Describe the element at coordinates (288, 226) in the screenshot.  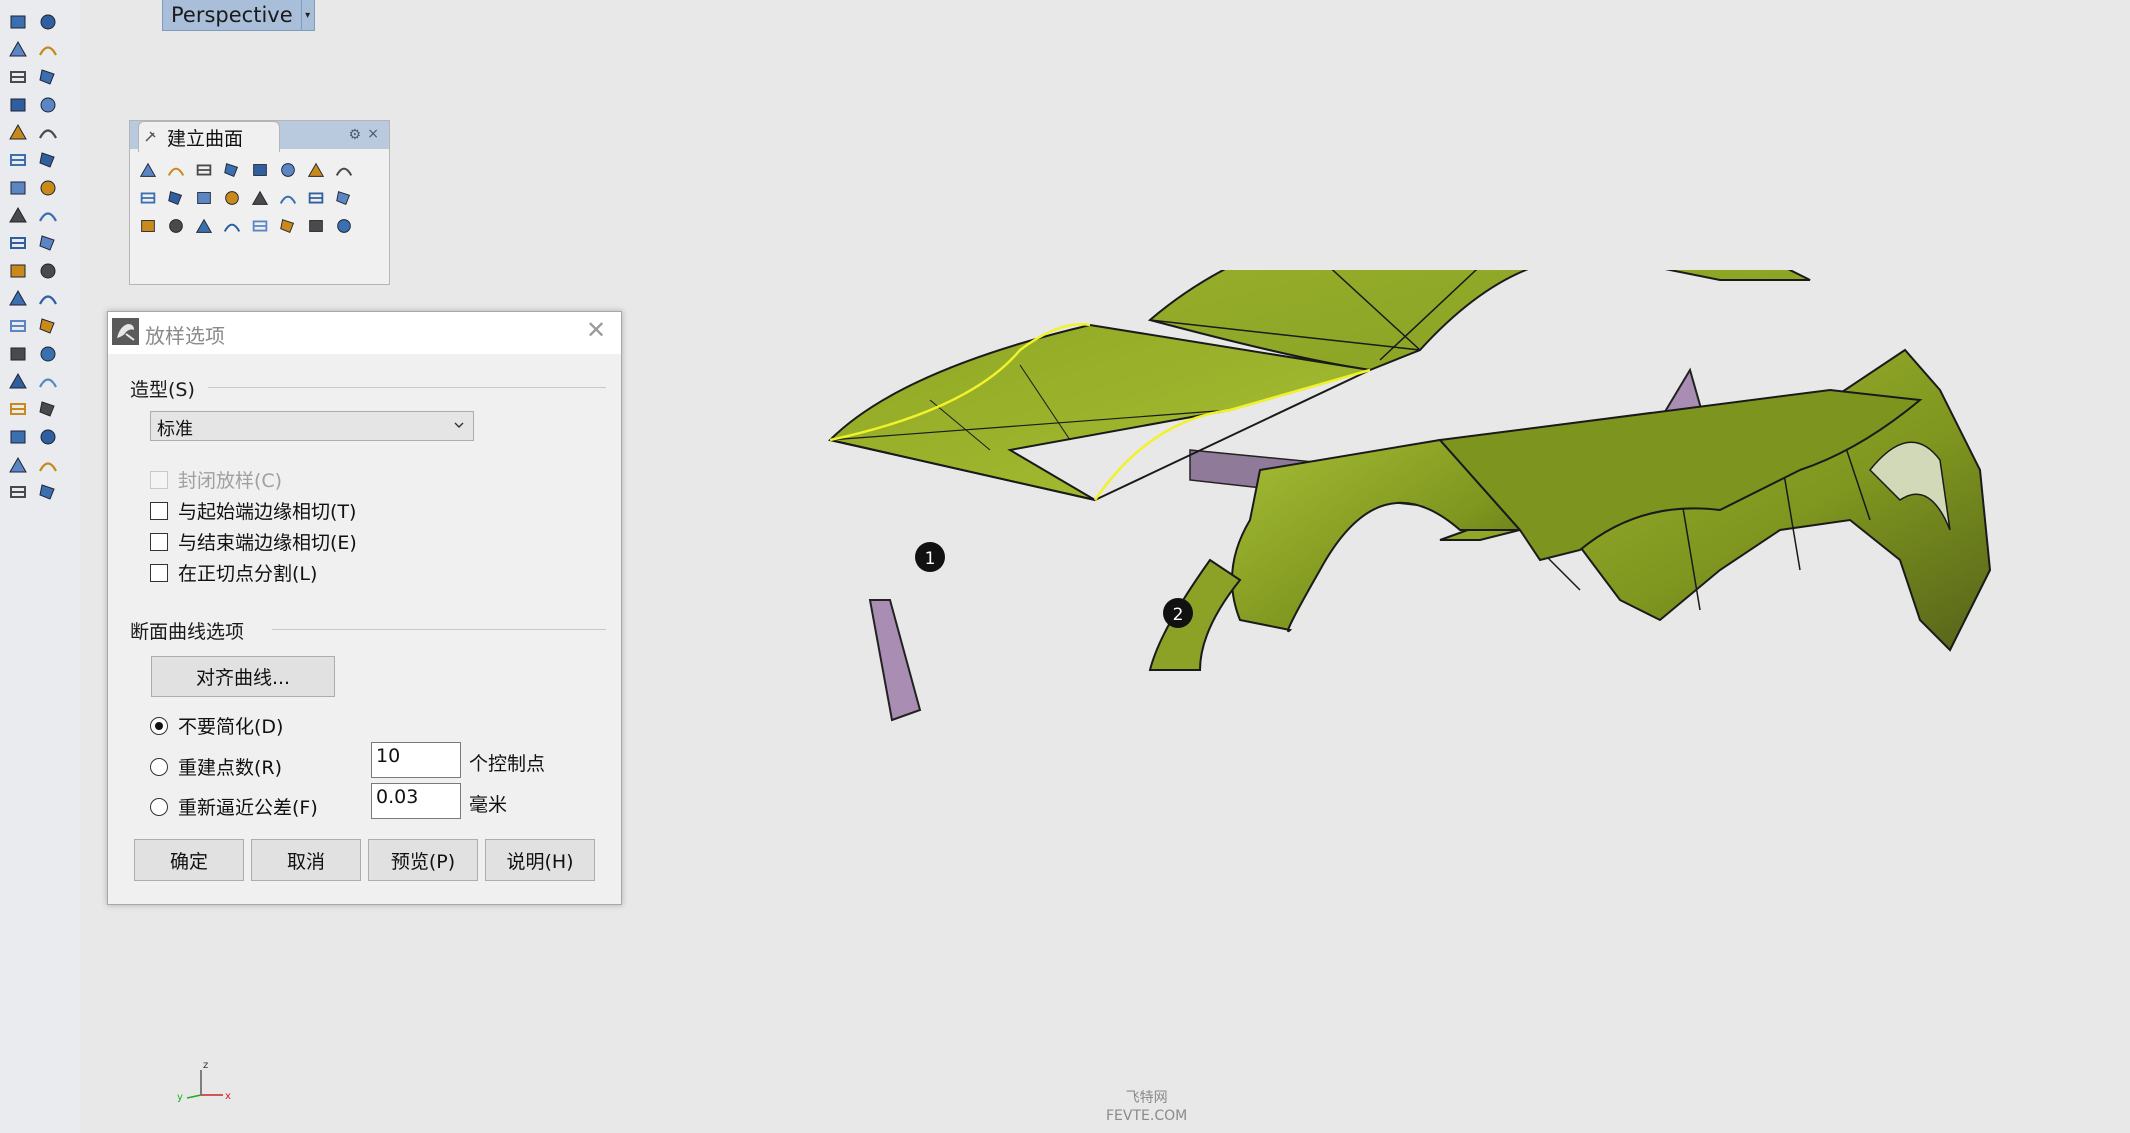
I see `dome-icon` at that location.